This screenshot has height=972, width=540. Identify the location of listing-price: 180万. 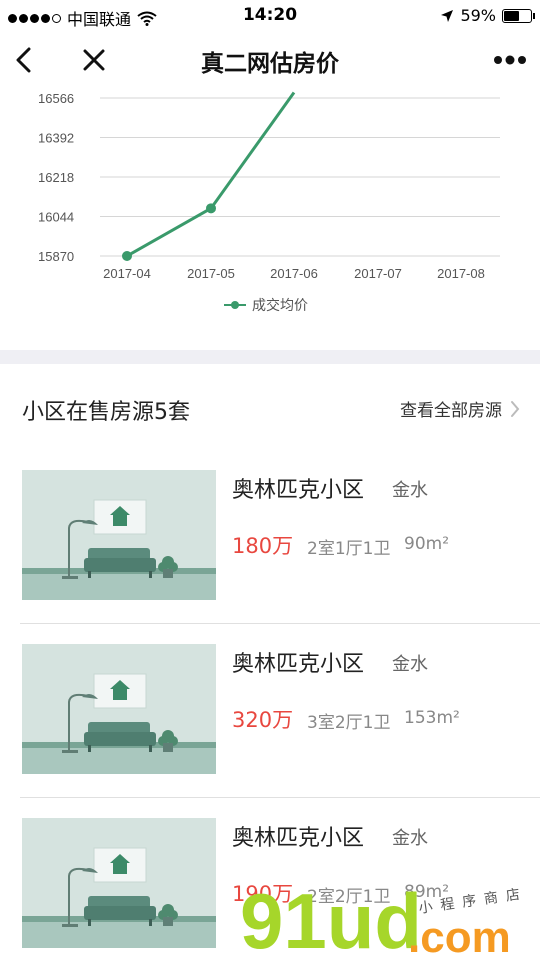
(263, 546).